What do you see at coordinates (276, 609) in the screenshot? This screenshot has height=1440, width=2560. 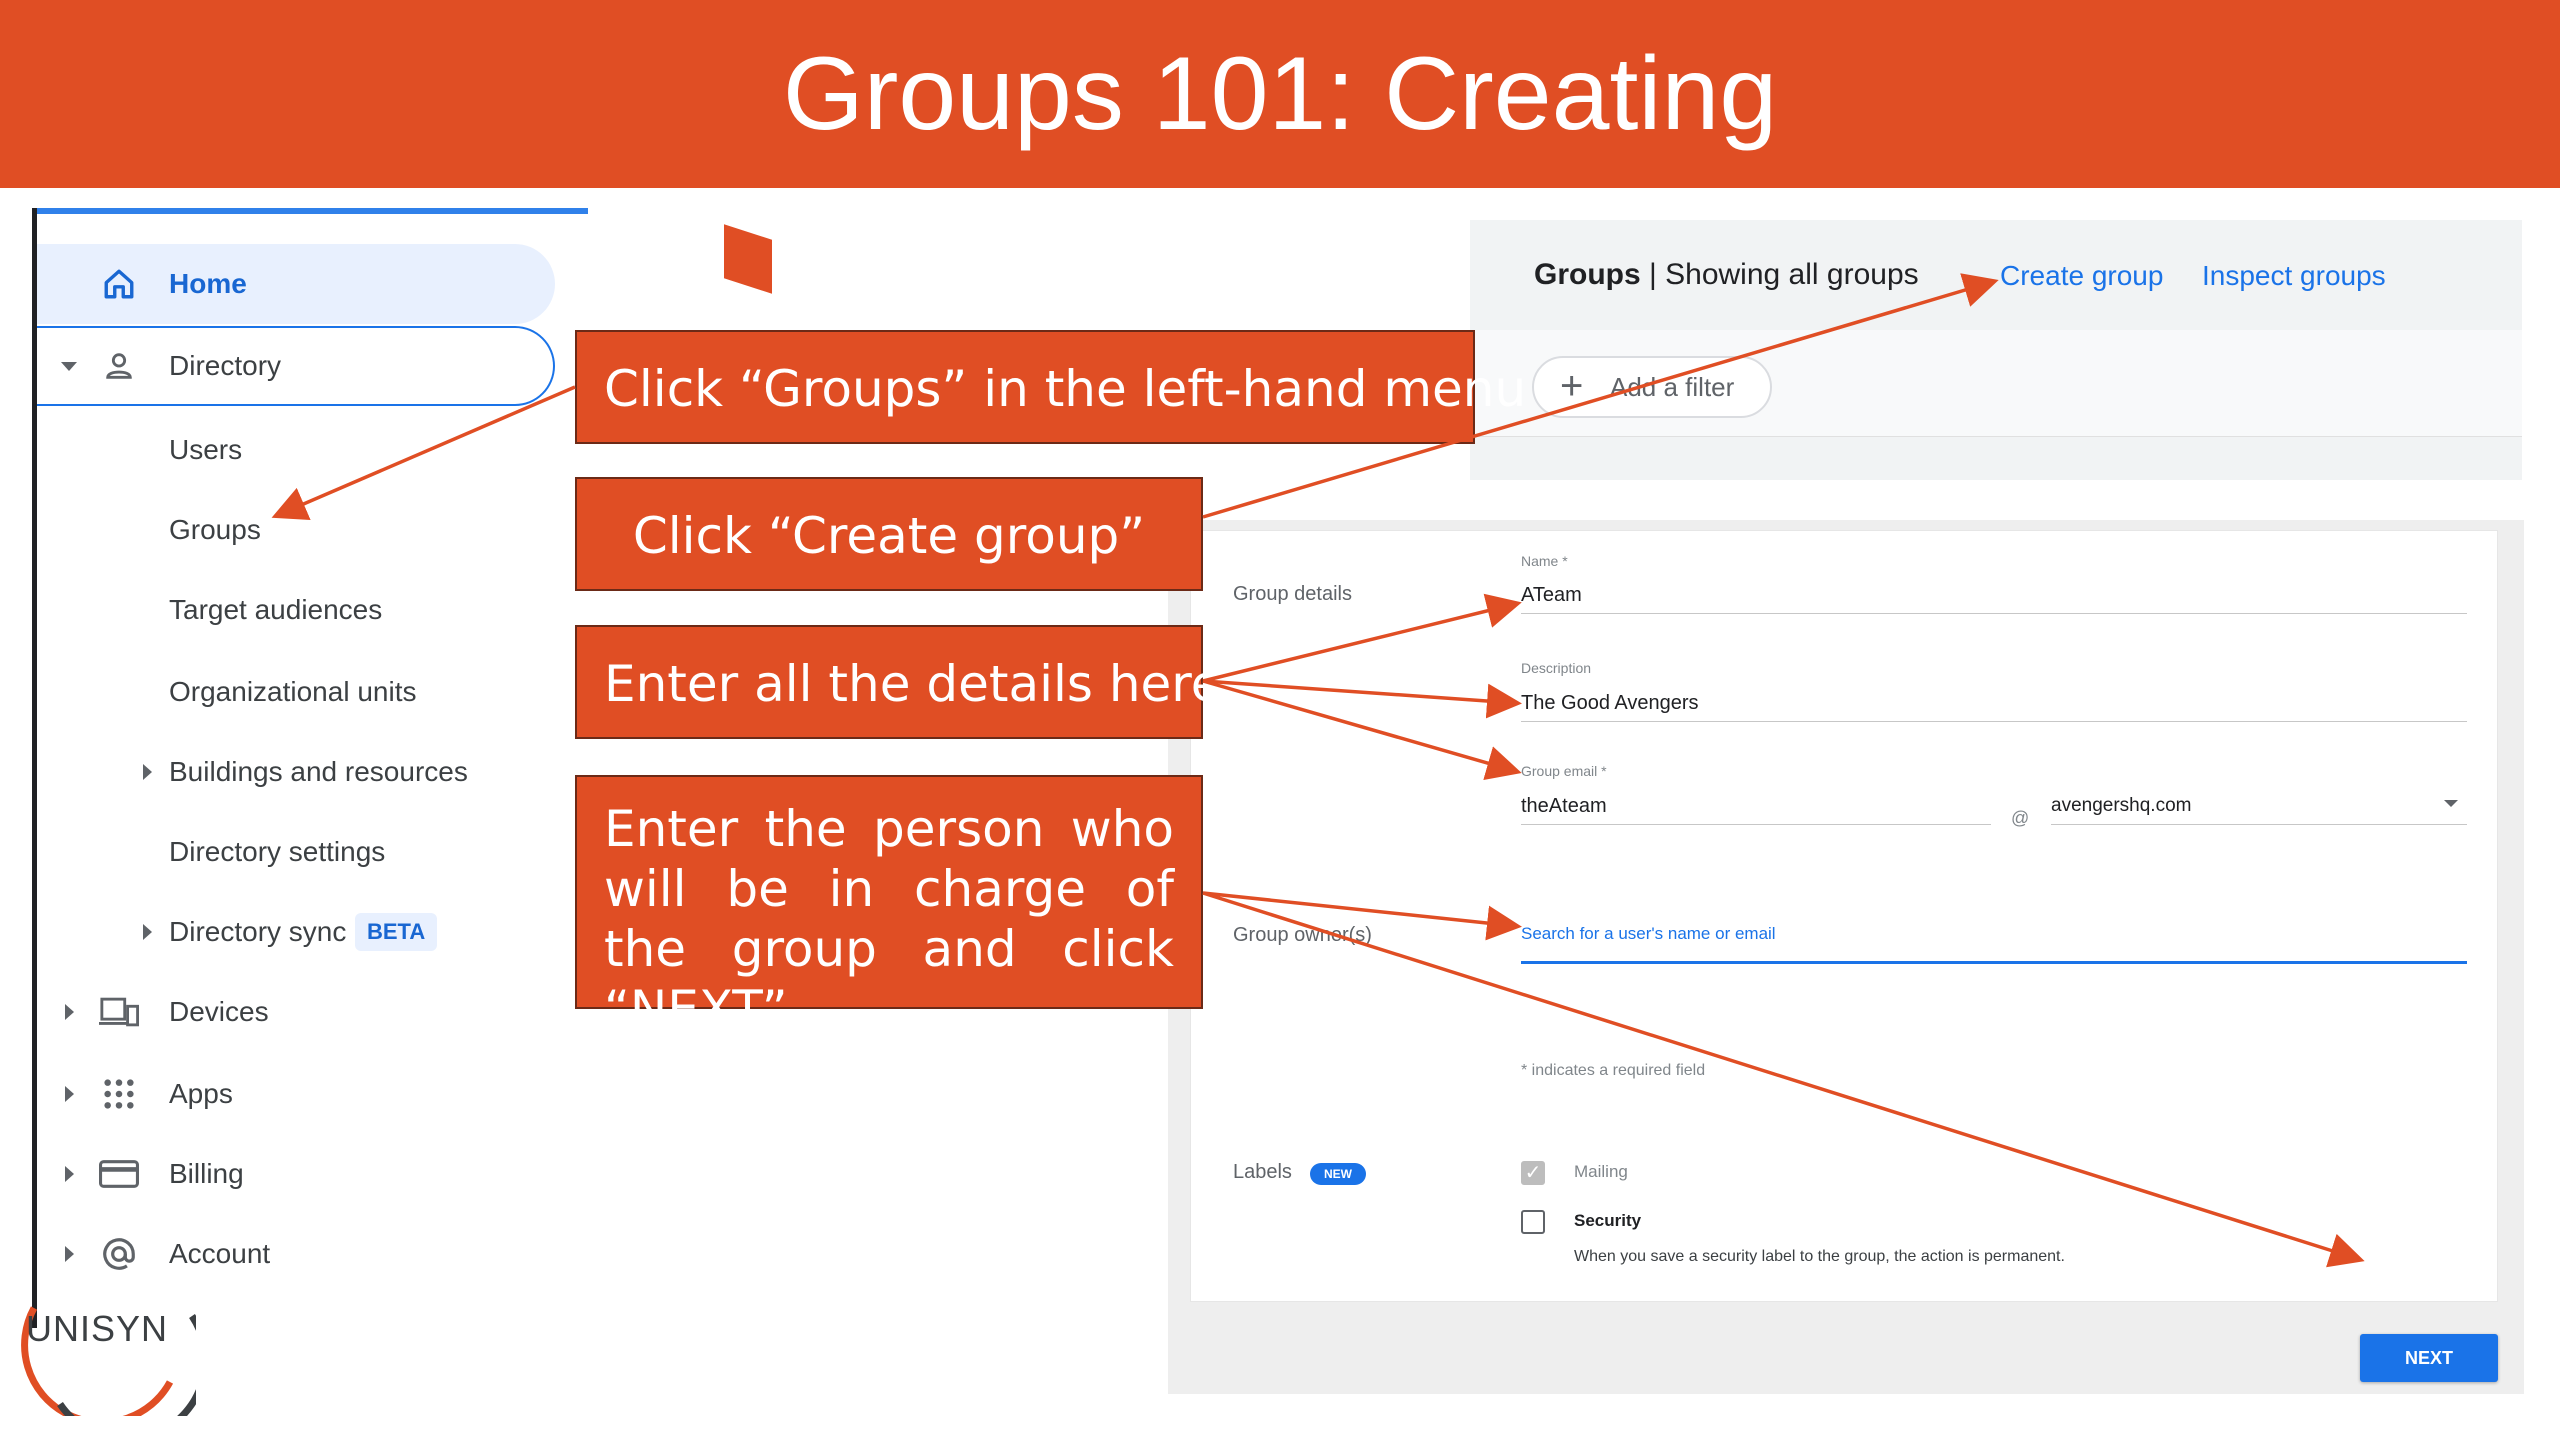 I see `sidebar-item-label: Target audiences` at bounding box center [276, 609].